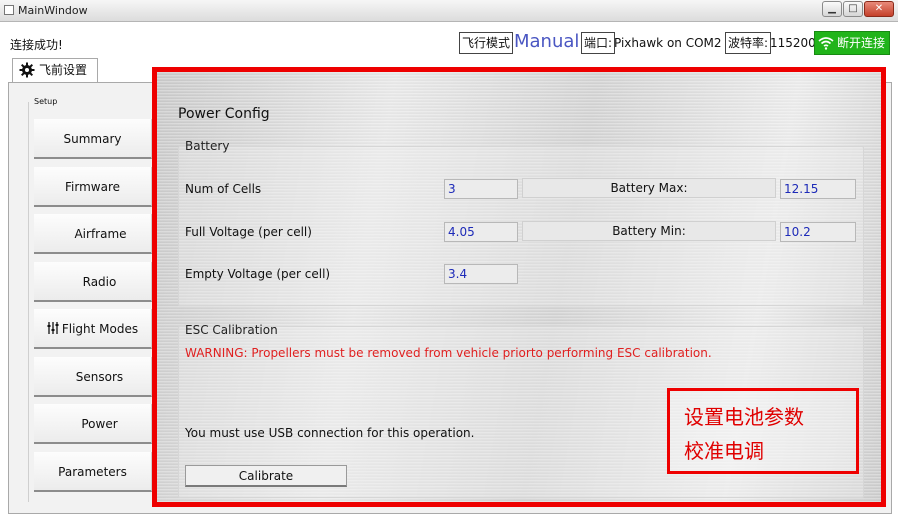  I want to click on sidebar-item-label: Summary, so click(92, 139).